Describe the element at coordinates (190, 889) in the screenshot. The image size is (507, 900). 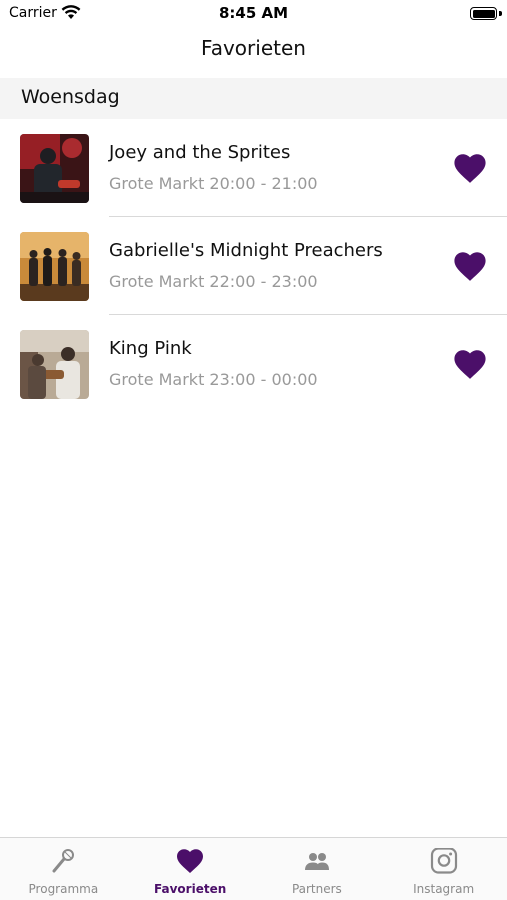
I see `tab-label: Favorieten` at that location.